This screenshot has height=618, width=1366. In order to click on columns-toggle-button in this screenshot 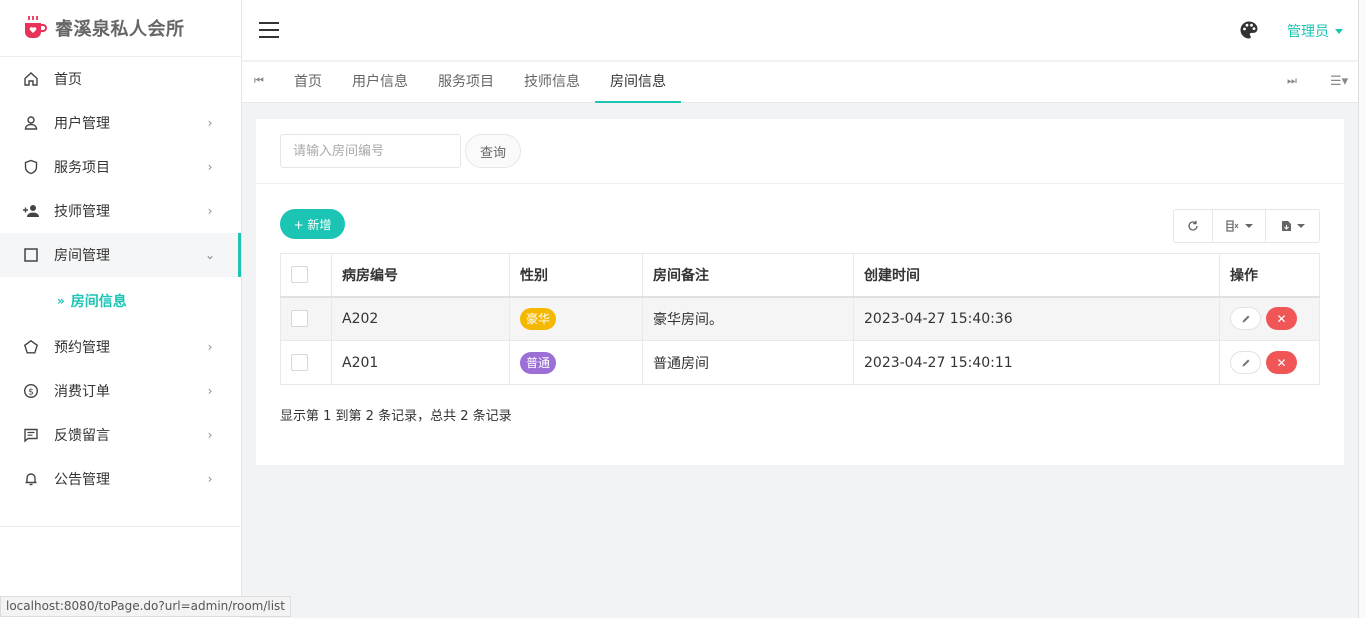, I will do `click(1239, 226)`.